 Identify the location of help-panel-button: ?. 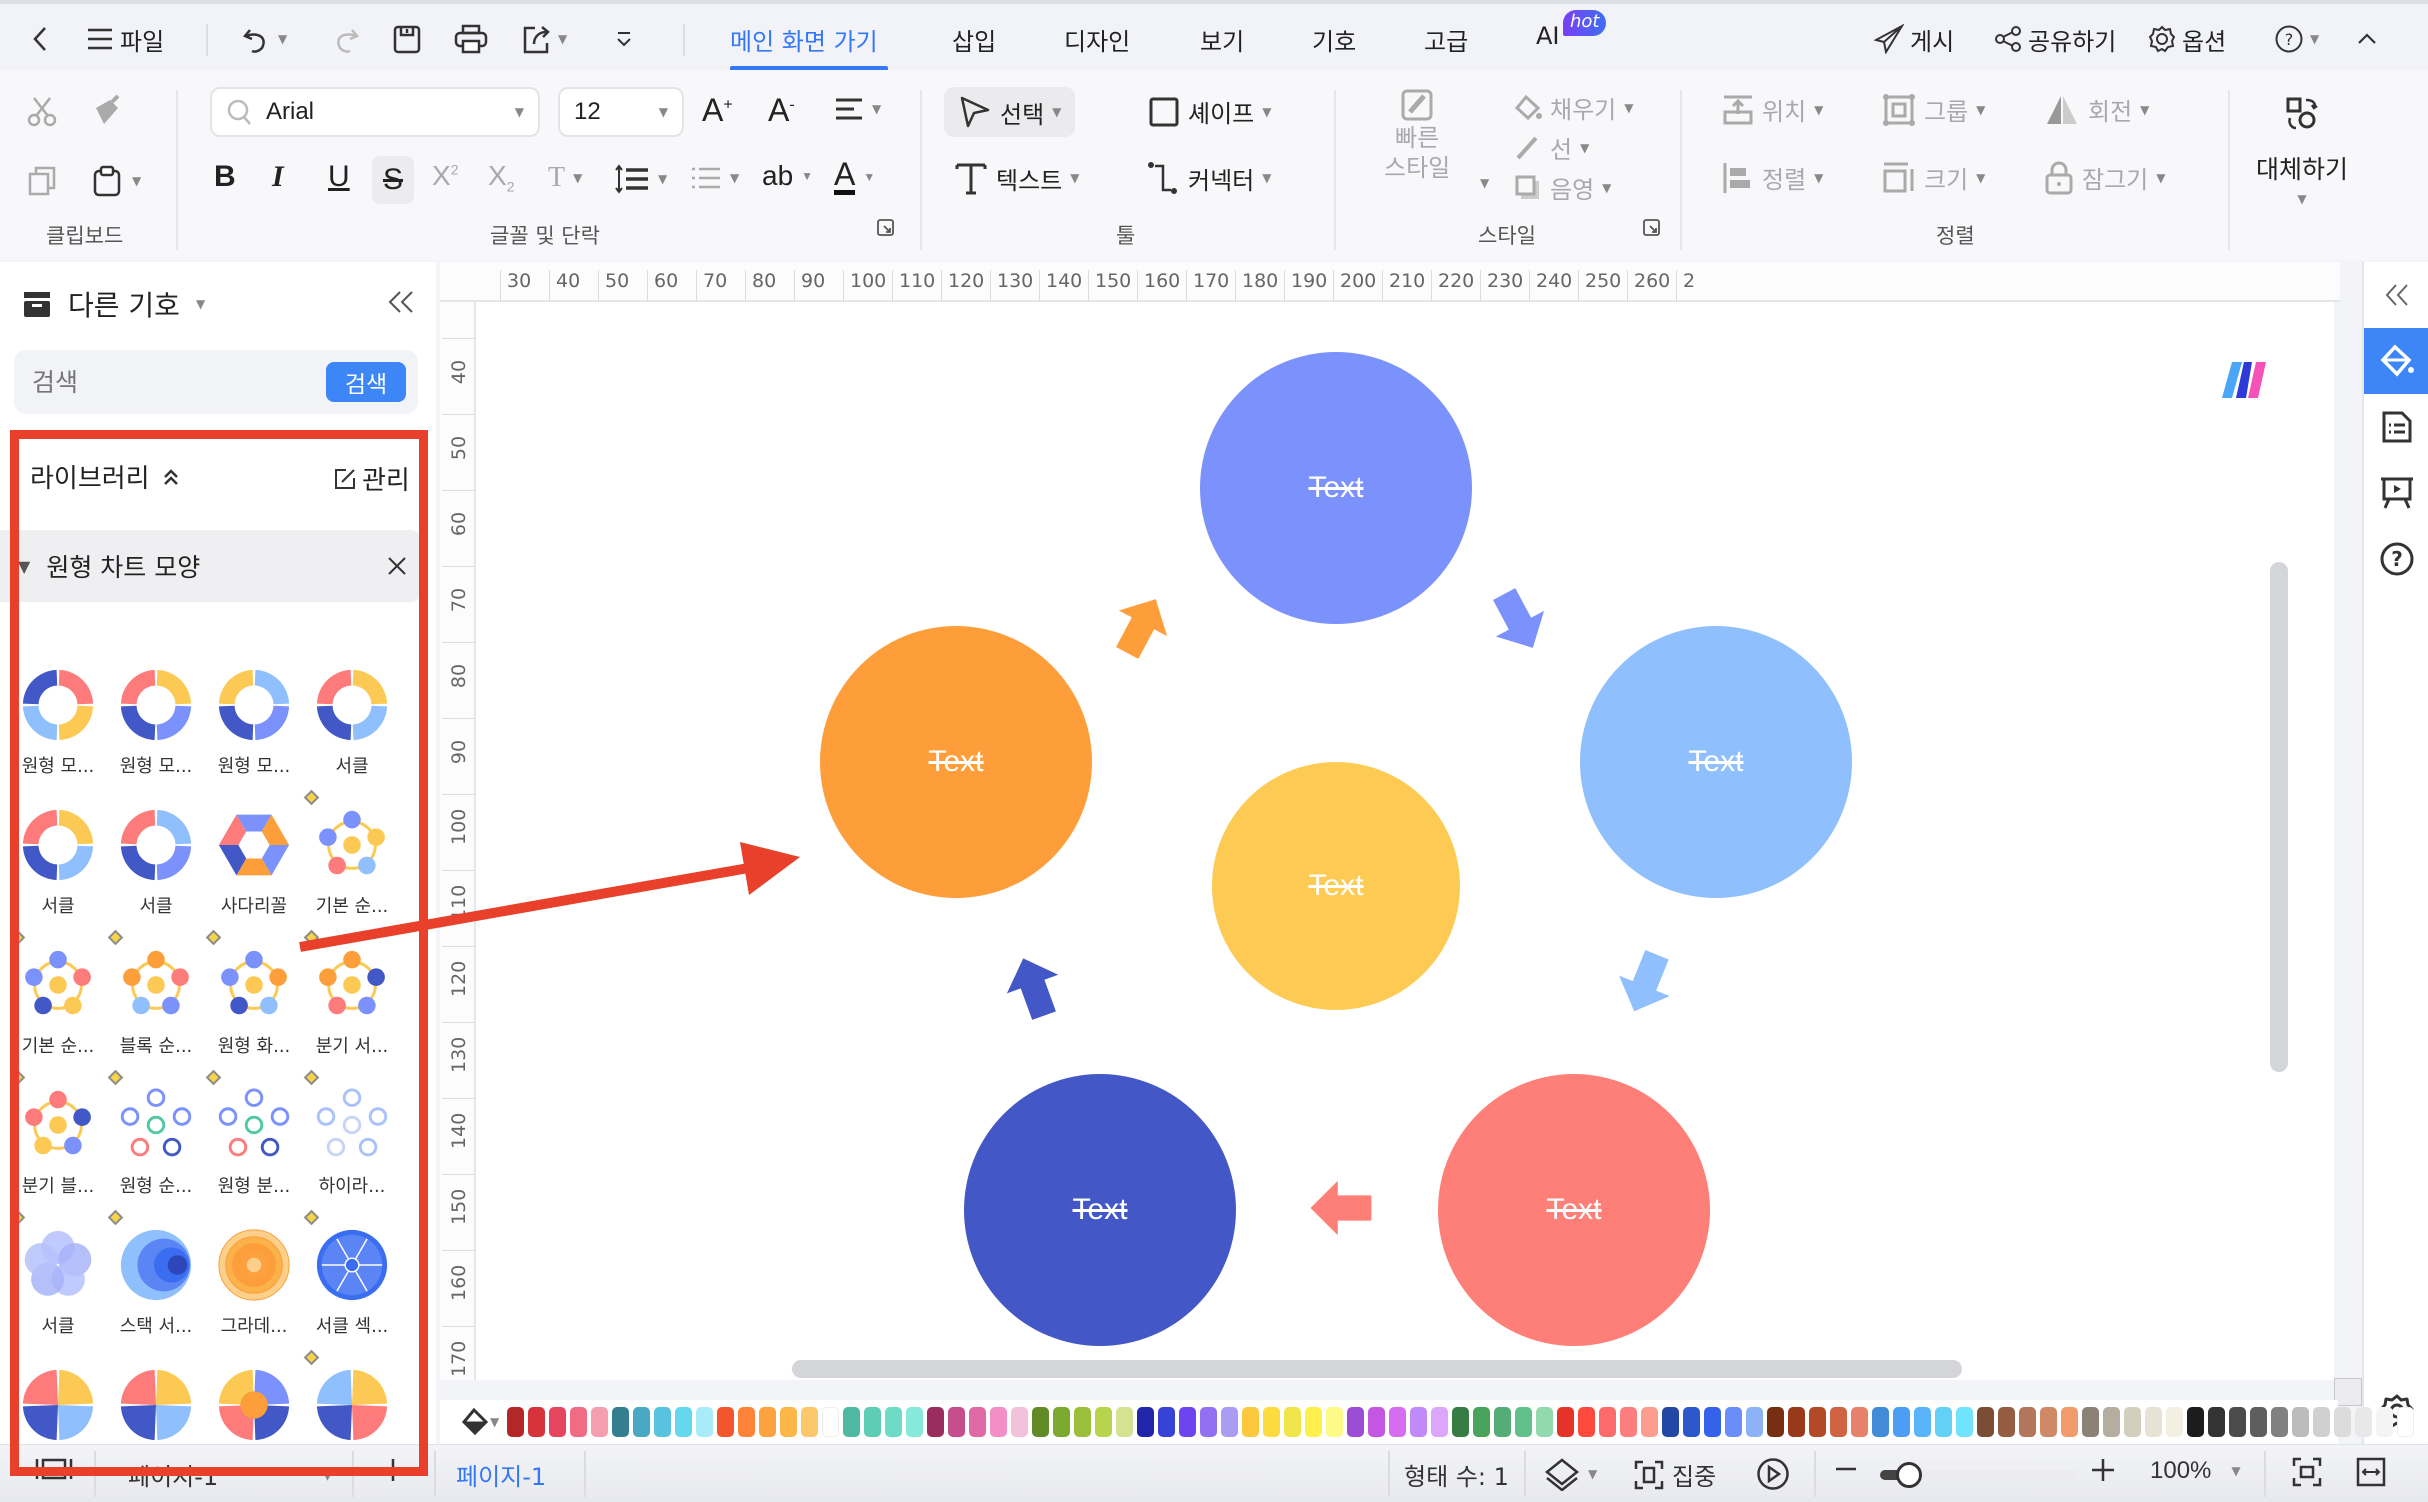
(2396, 559).